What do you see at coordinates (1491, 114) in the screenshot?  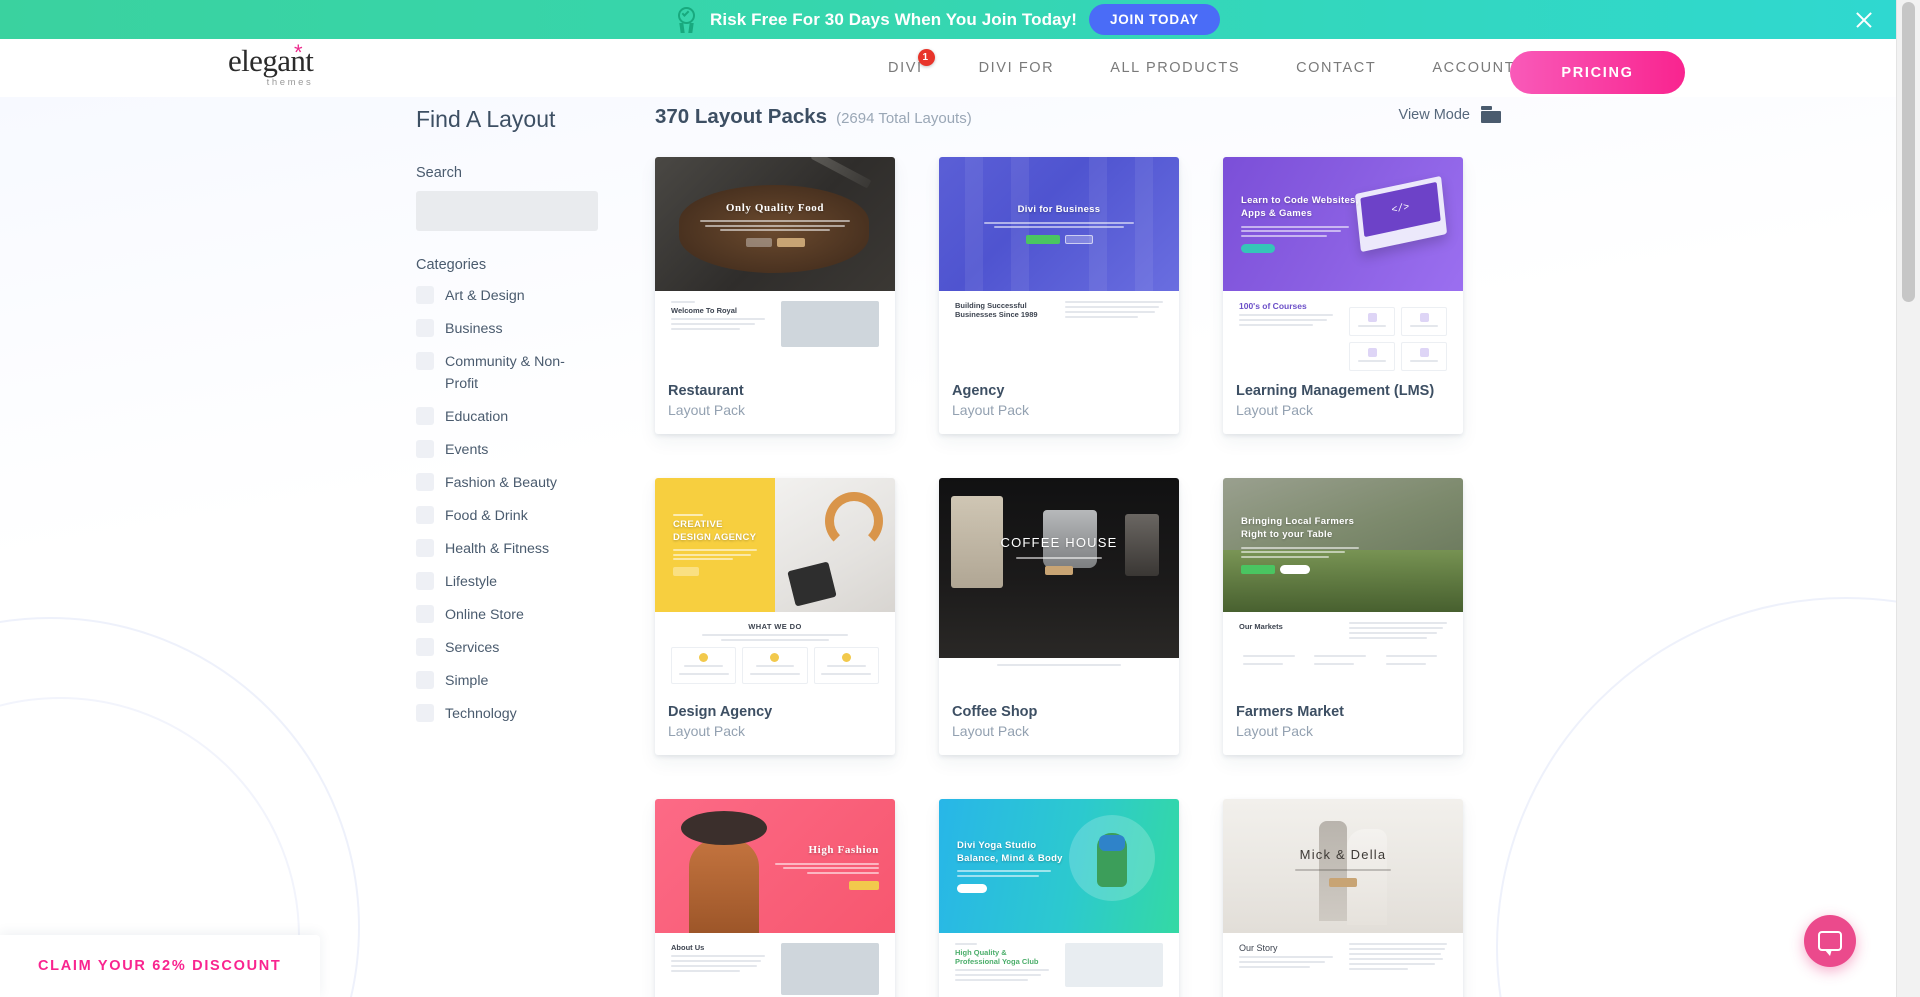 I see `grid-view-icon` at bounding box center [1491, 114].